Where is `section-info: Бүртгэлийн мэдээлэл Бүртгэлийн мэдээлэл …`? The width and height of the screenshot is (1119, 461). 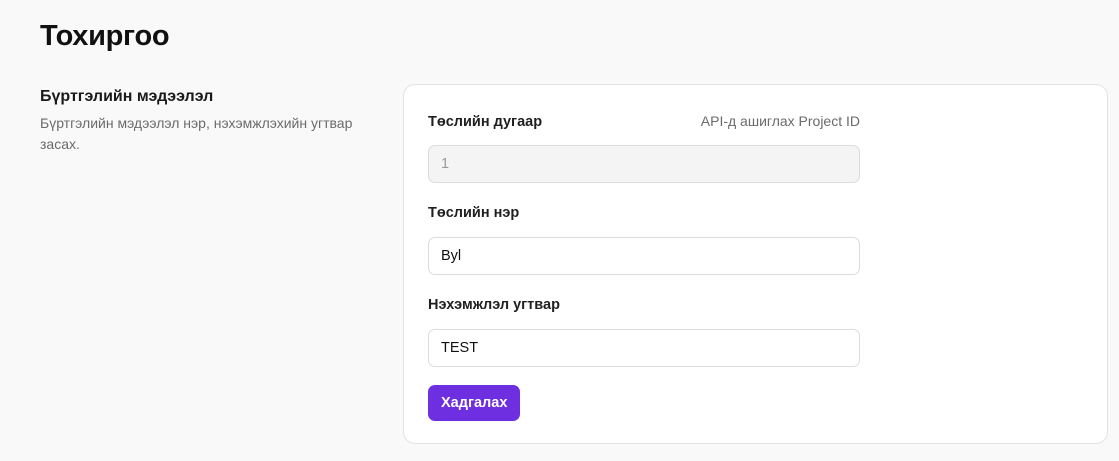
section-info: Бүртгэлийн мэдээлэл Бүртгэлийн мэдээлэл … is located at coordinates (215, 120).